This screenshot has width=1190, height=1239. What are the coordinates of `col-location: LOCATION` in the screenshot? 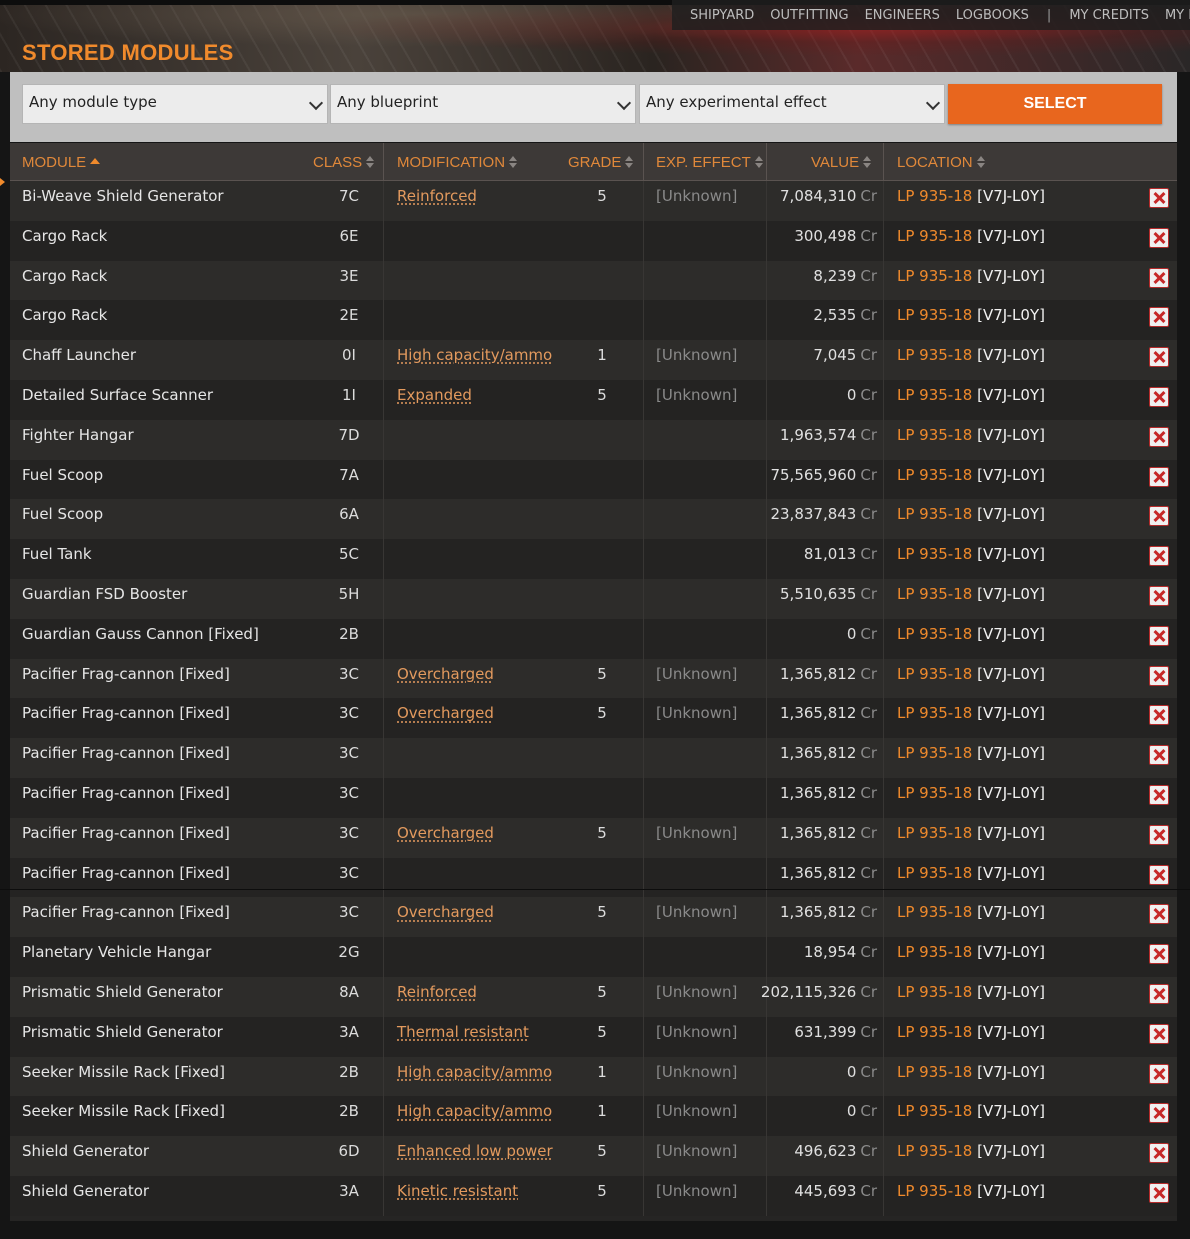 It's located at (941, 162).